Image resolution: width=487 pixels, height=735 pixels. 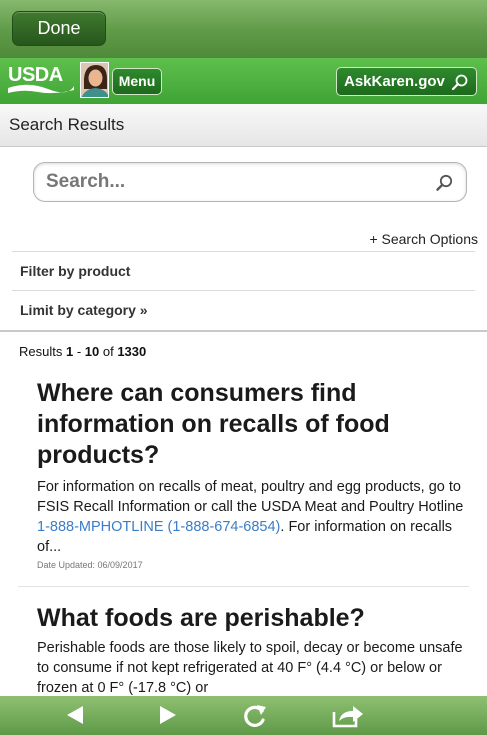 What do you see at coordinates (90, 565) in the screenshot?
I see `result-date: Date Updated: 06/09/2017` at bounding box center [90, 565].